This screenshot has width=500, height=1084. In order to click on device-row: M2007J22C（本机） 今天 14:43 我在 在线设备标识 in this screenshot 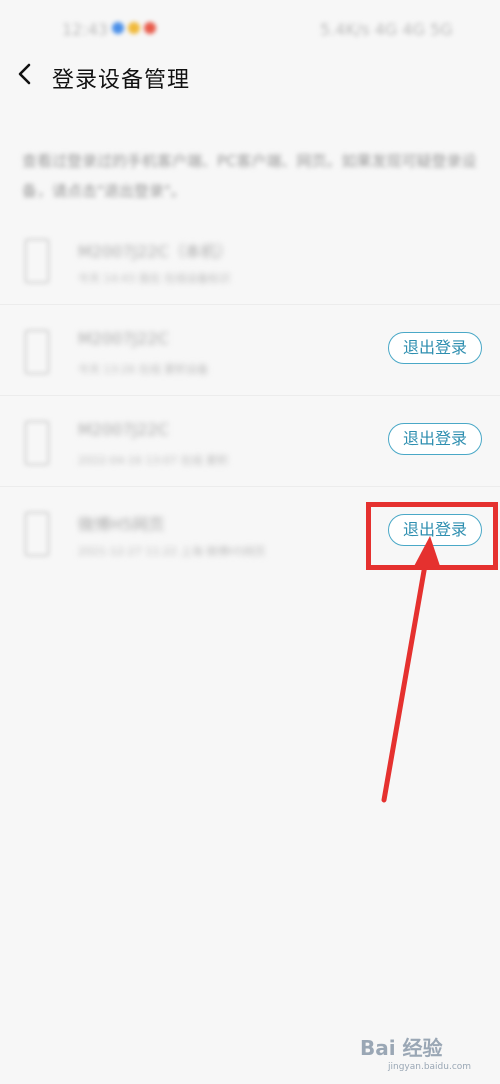, I will do `click(250, 259)`.